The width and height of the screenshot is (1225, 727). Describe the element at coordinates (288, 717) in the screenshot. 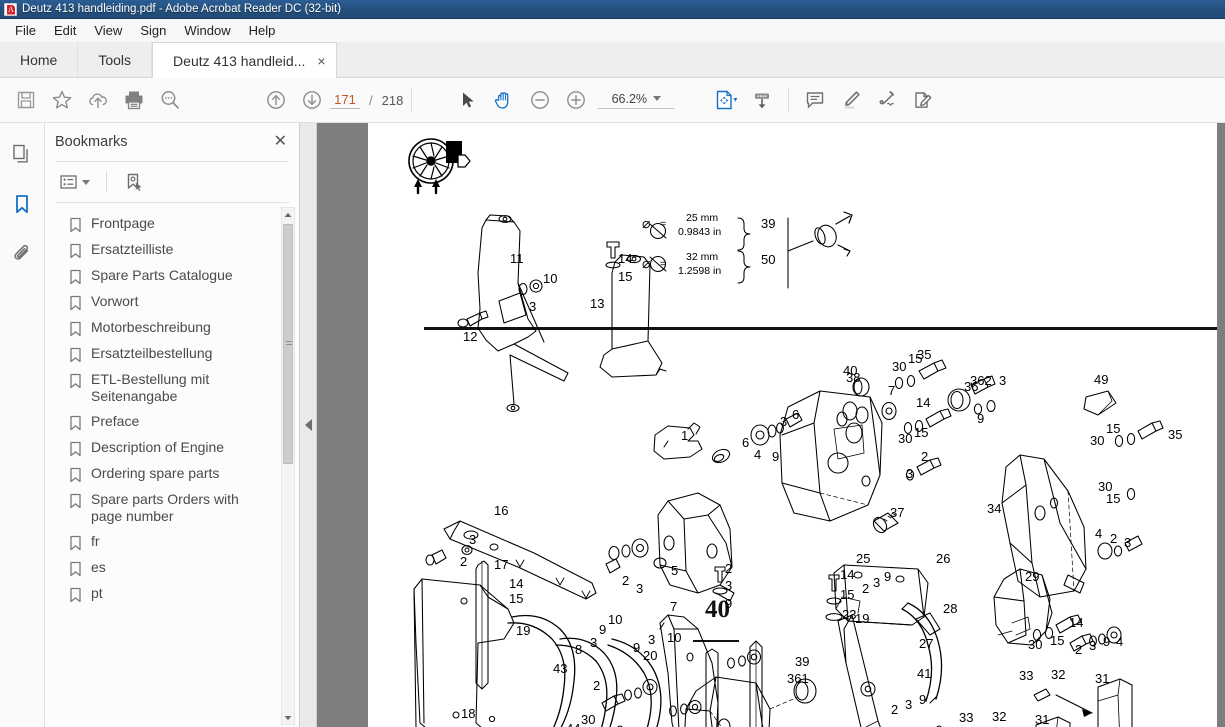

I see `scroll-down-button` at that location.